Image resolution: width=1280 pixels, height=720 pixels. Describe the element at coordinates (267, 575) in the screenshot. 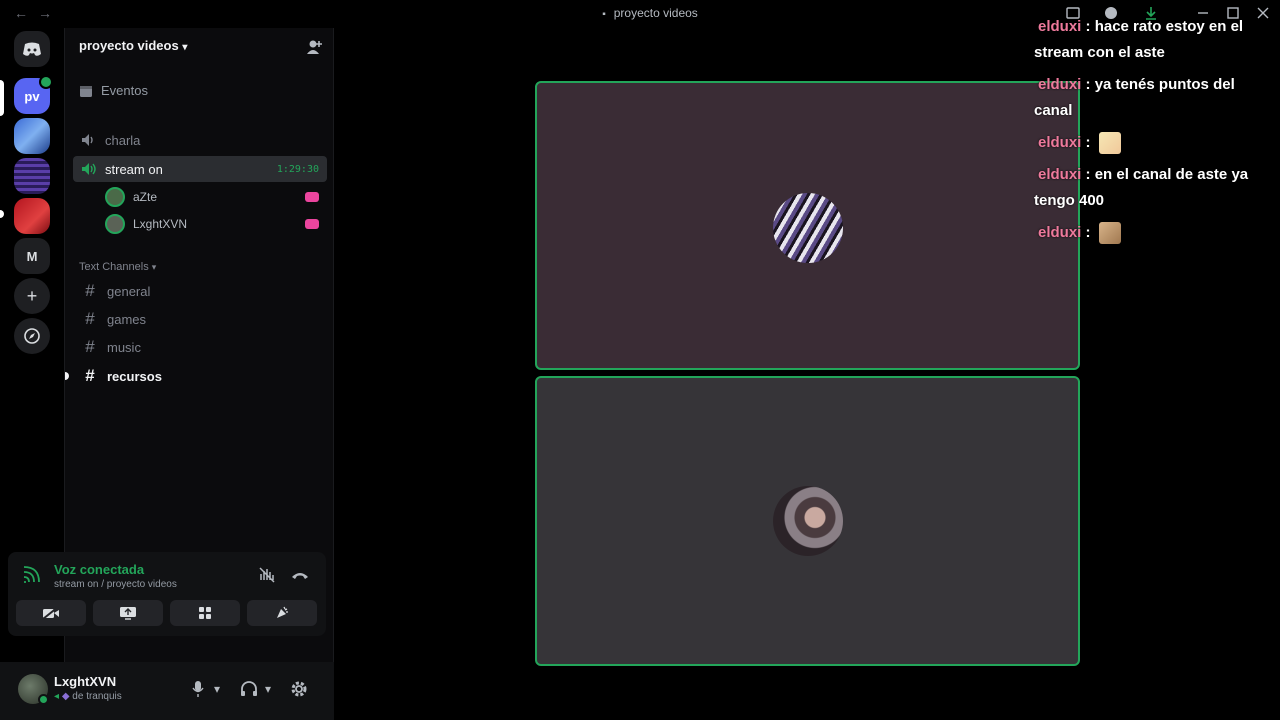

I see `noise-suppression-icon` at that location.